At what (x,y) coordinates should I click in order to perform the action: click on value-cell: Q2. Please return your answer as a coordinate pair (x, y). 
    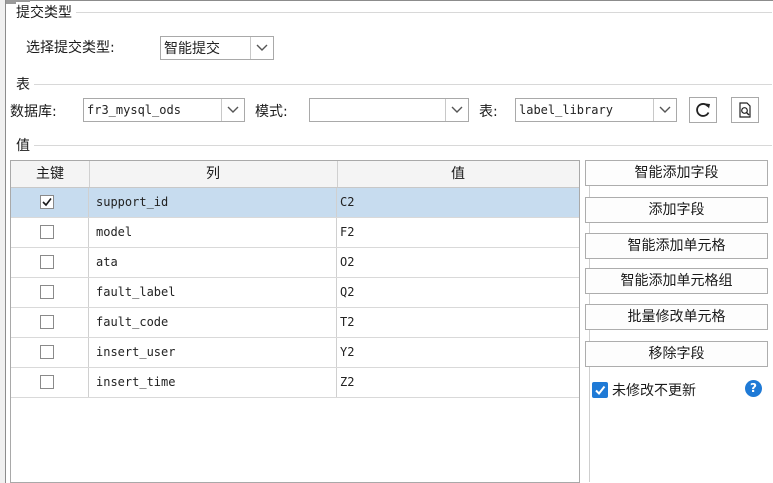
    Looking at the image, I should click on (461, 292).